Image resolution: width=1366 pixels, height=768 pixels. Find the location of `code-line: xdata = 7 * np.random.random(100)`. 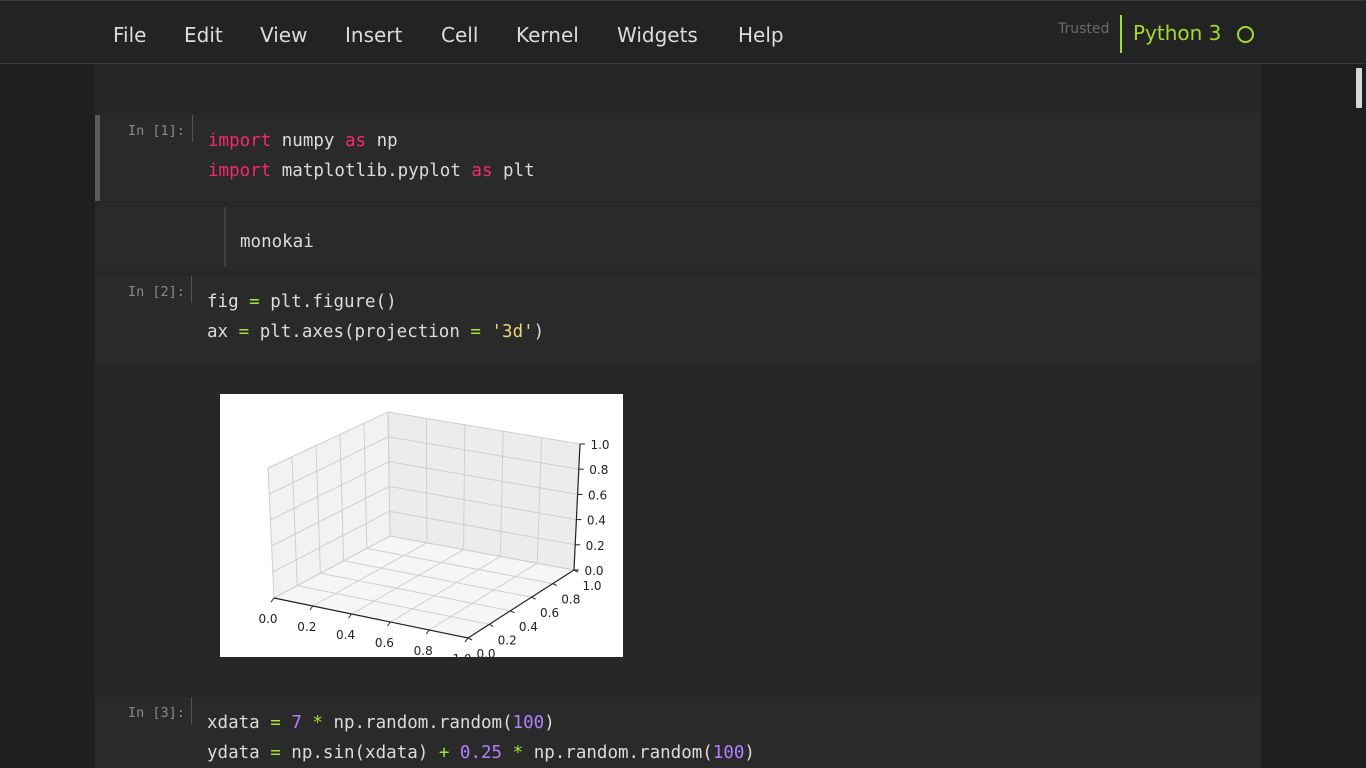

code-line: xdata = 7 * np.random.random(100) is located at coordinates (381, 723).